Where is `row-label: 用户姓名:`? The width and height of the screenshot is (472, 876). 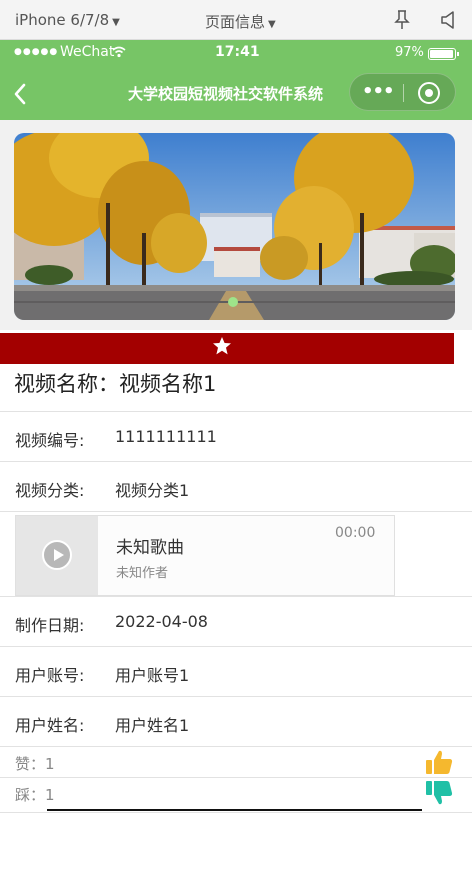
row-label: 用户姓名: is located at coordinates (50, 725).